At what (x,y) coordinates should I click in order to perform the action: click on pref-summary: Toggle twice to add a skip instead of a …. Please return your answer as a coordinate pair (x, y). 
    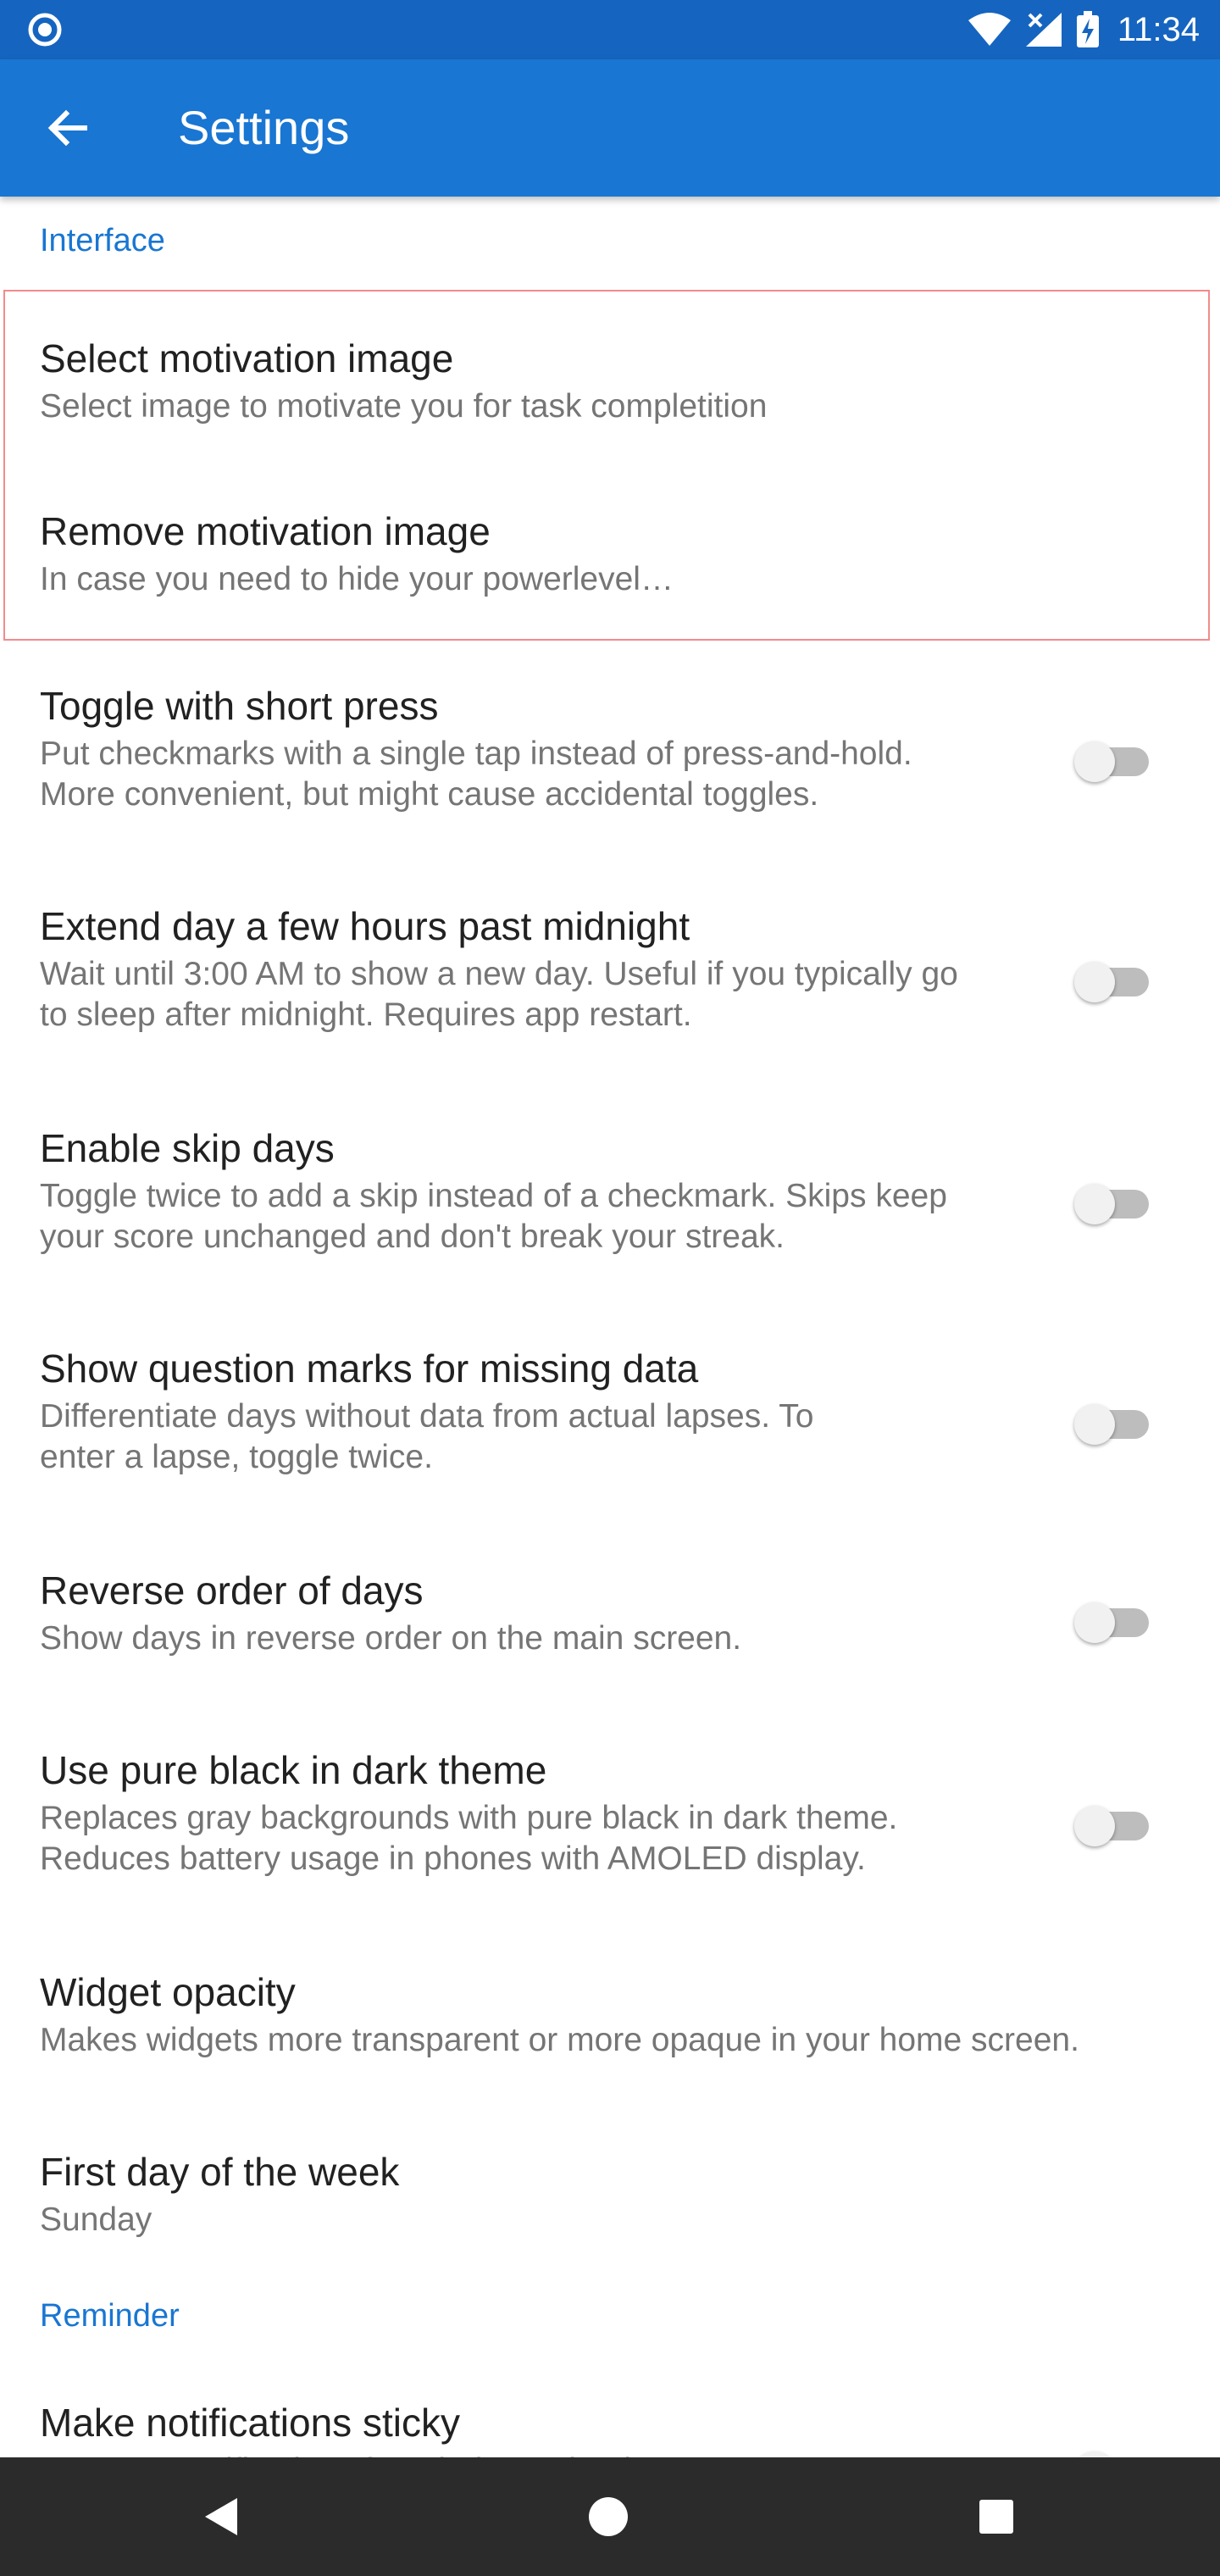
    Looking at the image, I should click on (493, 1216).